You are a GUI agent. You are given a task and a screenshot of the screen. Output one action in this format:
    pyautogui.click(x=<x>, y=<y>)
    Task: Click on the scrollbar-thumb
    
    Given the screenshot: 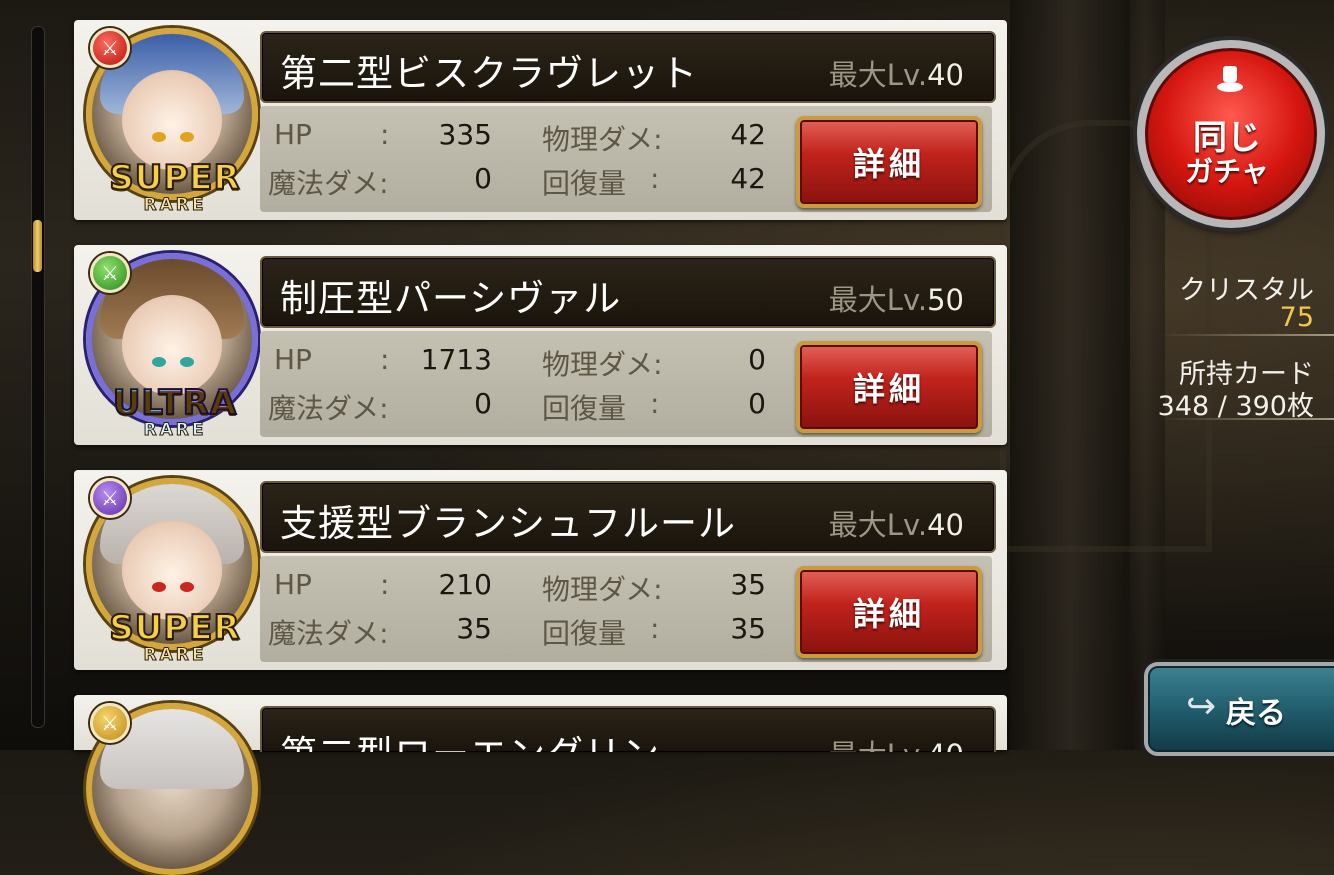 What is the action you would take?
    pyautogui.click(x=37, y=246)
    